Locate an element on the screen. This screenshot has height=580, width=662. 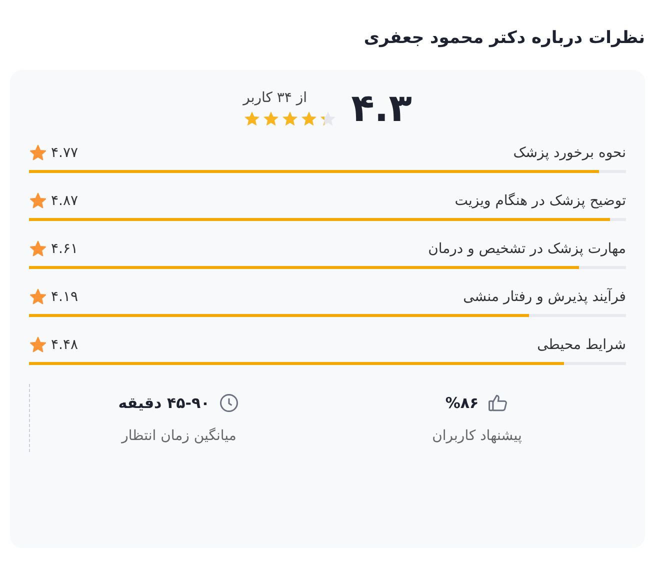
stat-value: %۸۶ is located at coordinates (462, 403).